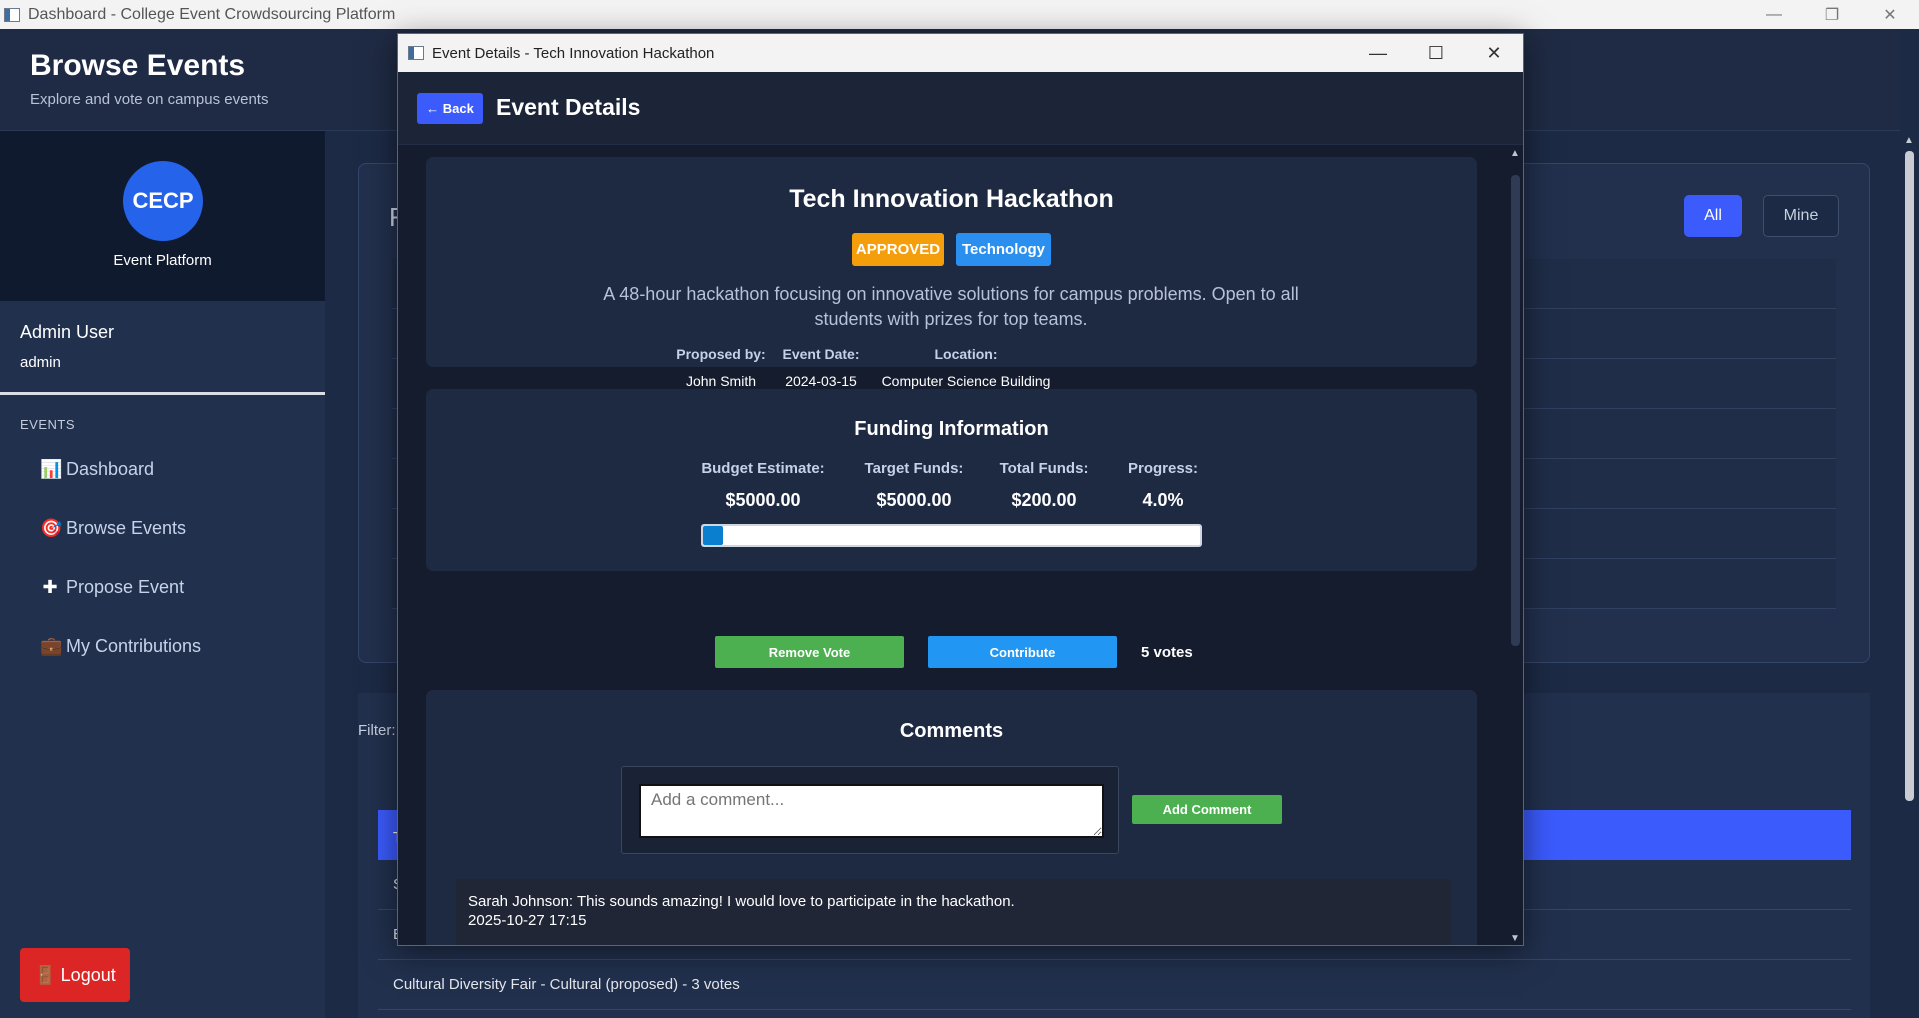 The width and height of the screenshot is (1919, 1018). Describe the element at coordinates (67, 332) in the screenshot. I see `user-name: Admin User` at that location.